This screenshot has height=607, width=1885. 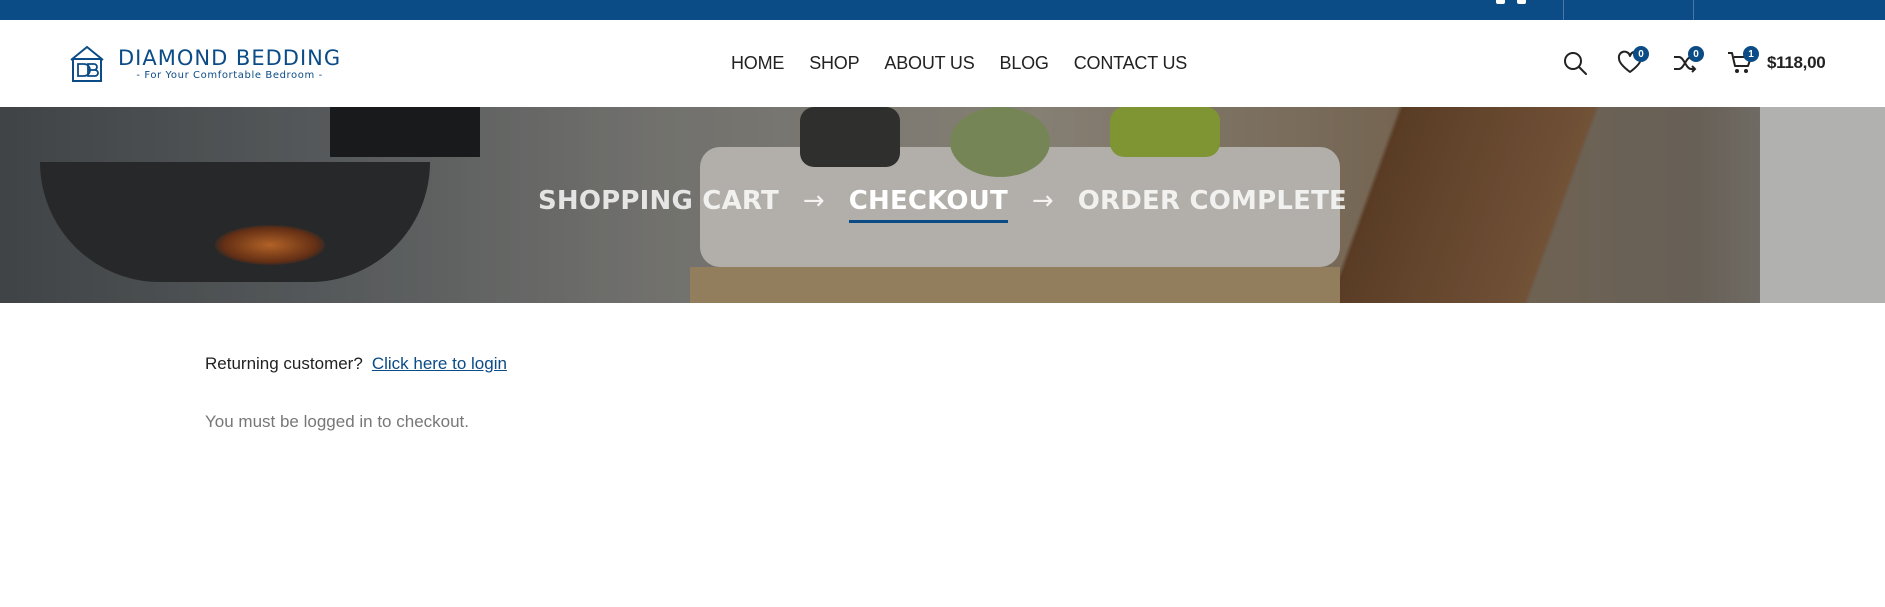 I want to click on cart-widget: 1 $118,00, so click(x=1775, y=62).